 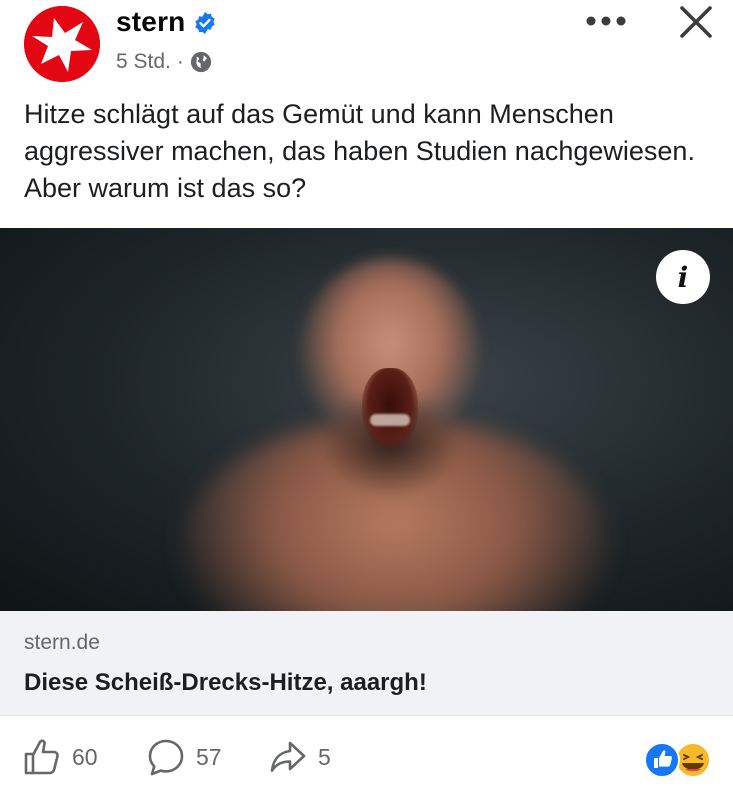 I want to click on info-icon: i, so click(x=683, y=277).